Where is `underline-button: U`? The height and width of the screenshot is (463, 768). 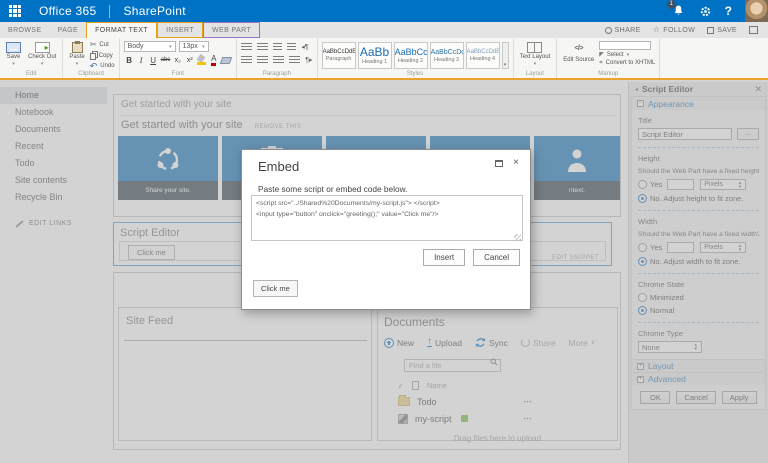 underline-button: U is located at coordinates (153, 60).